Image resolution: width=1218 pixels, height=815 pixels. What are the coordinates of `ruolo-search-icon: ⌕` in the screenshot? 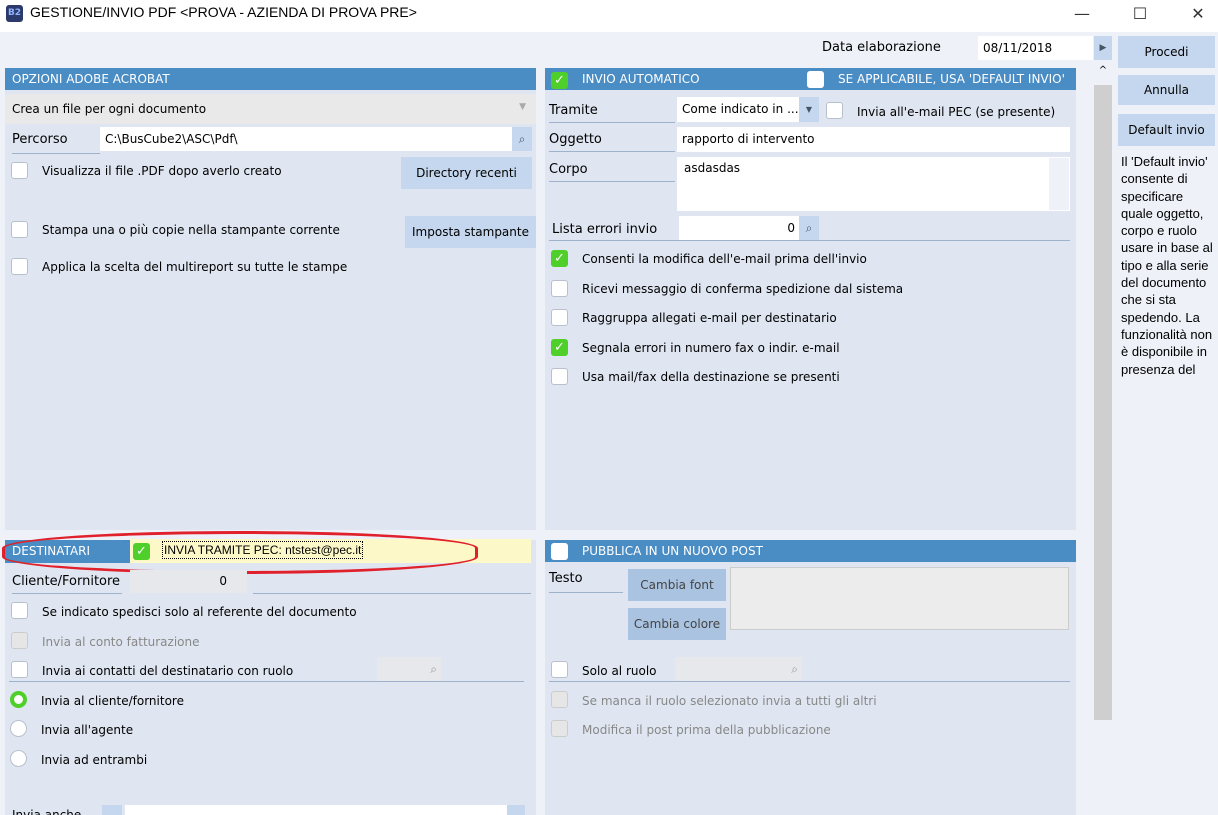 It's located at (409, 669).